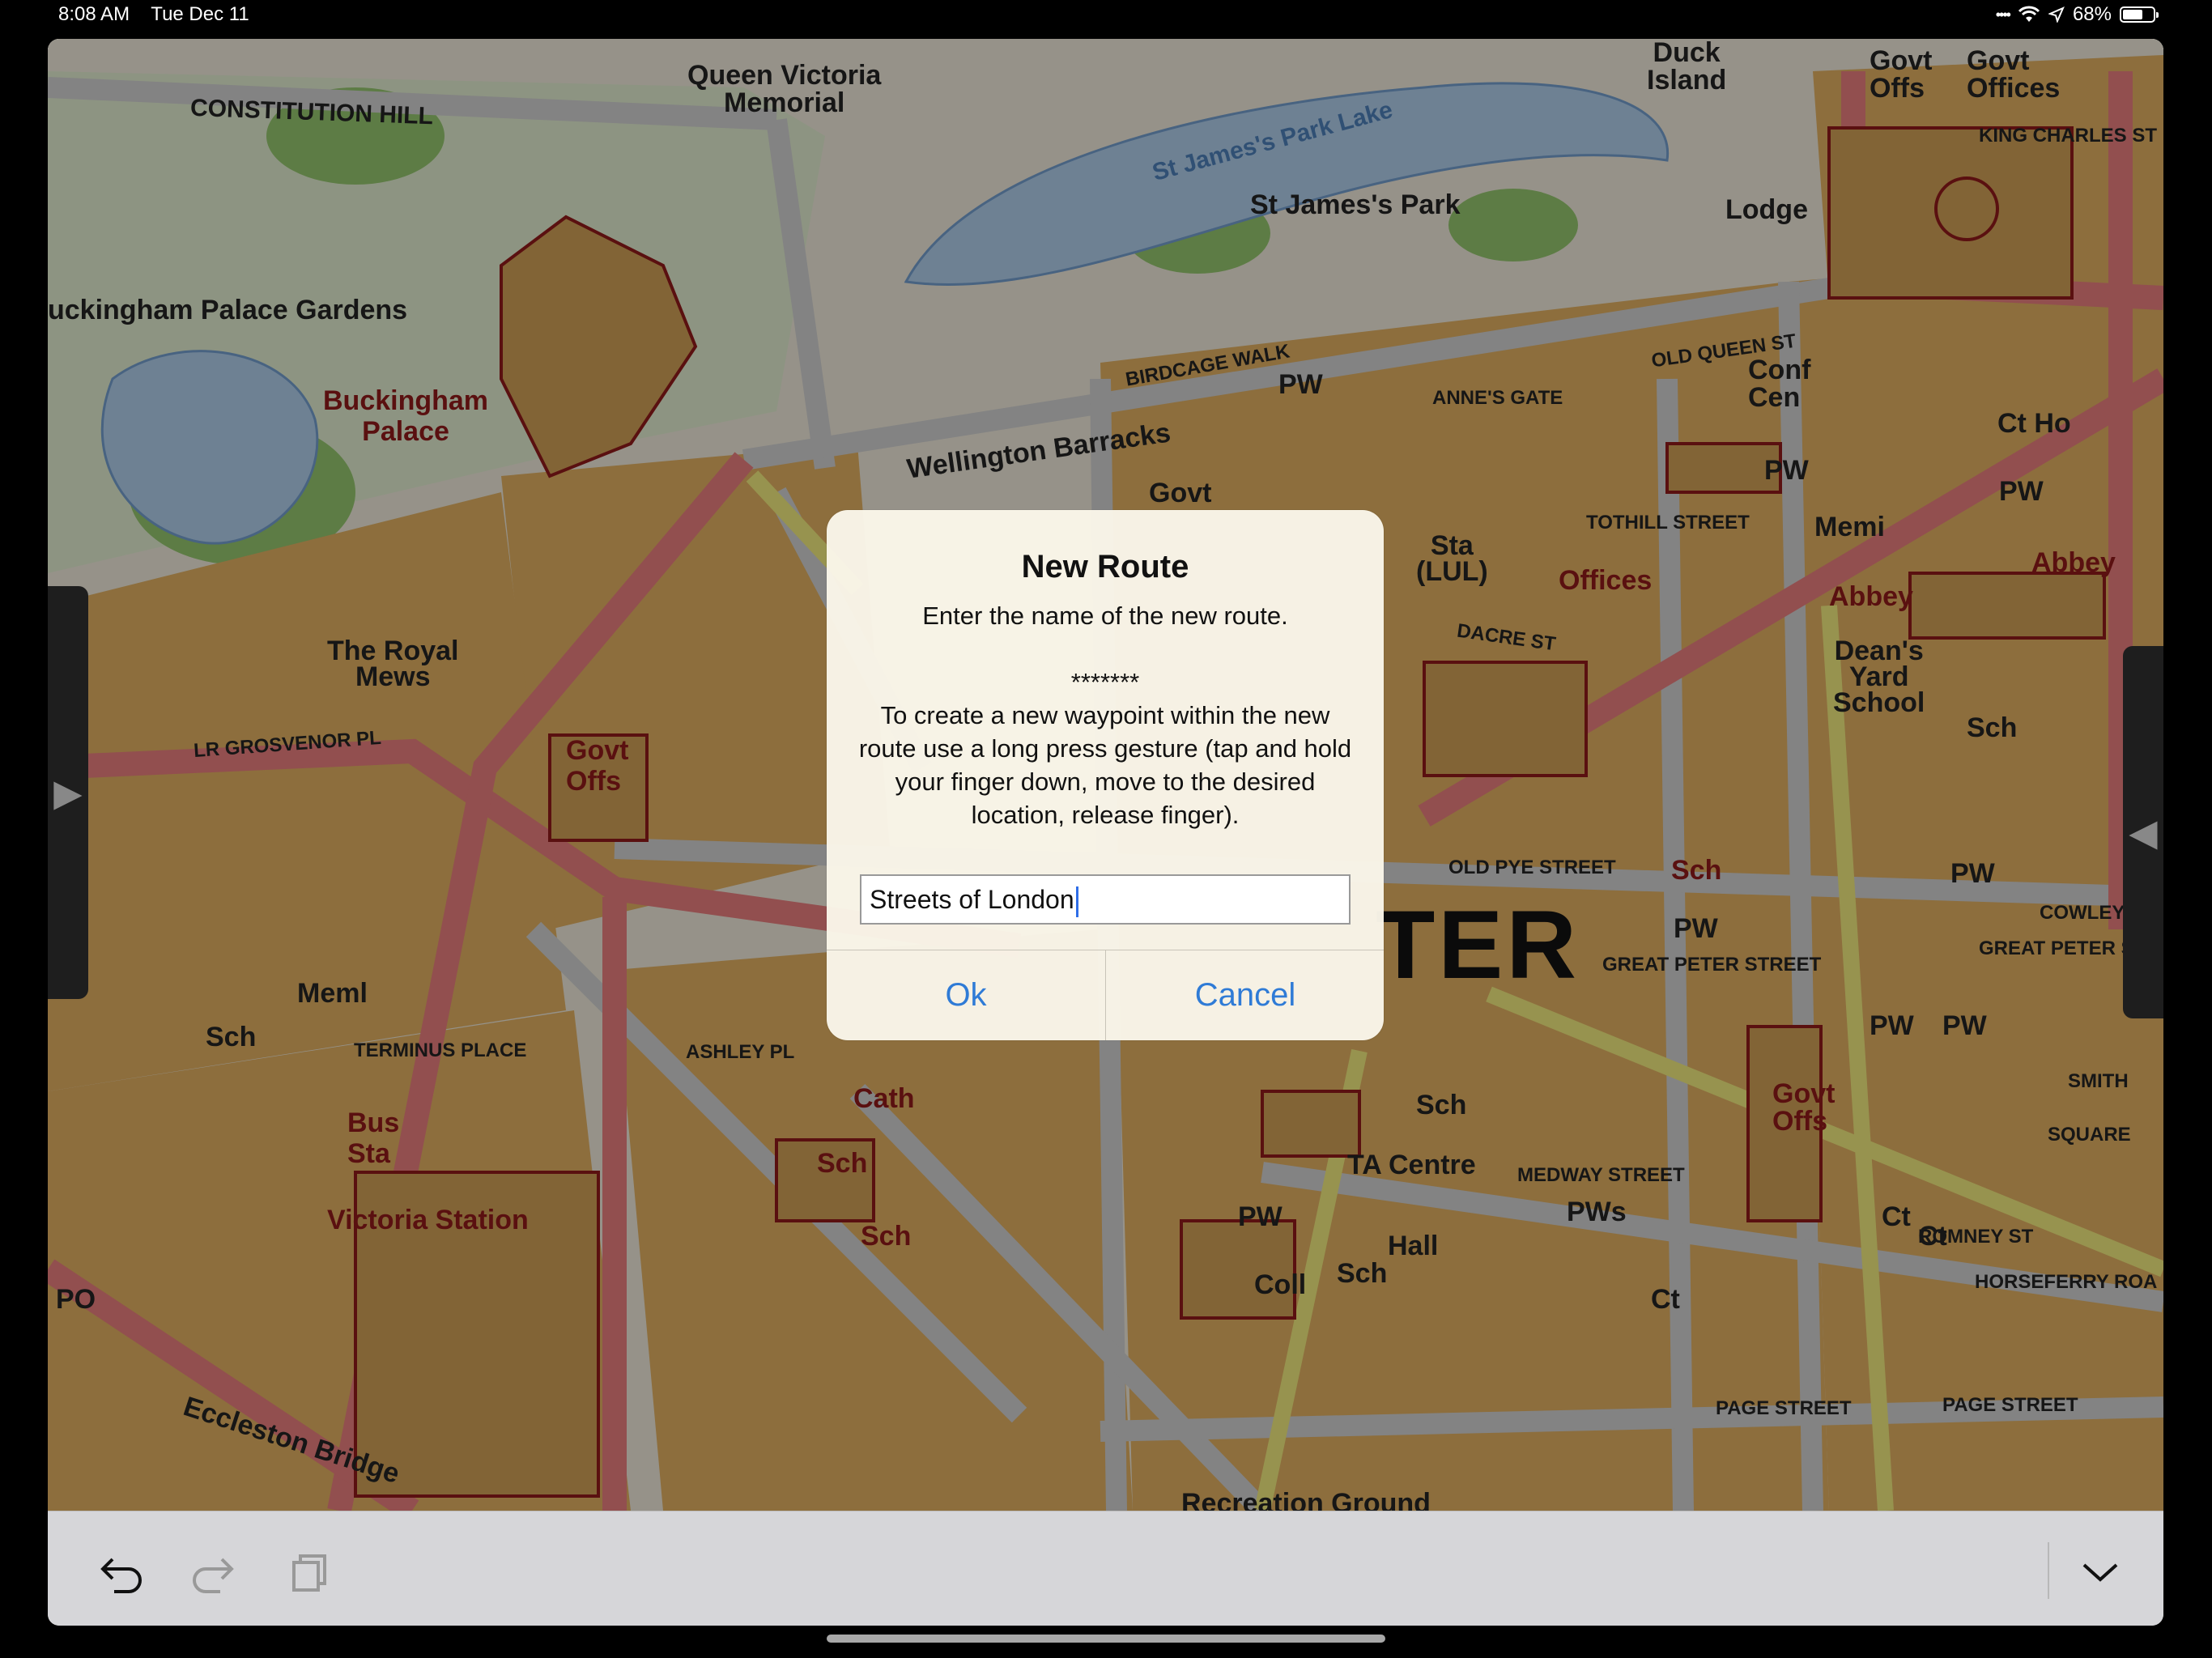 This screenshot has width=2212, height=1658. I want to click on left-panel-handle: ▶, so click(68, 792).